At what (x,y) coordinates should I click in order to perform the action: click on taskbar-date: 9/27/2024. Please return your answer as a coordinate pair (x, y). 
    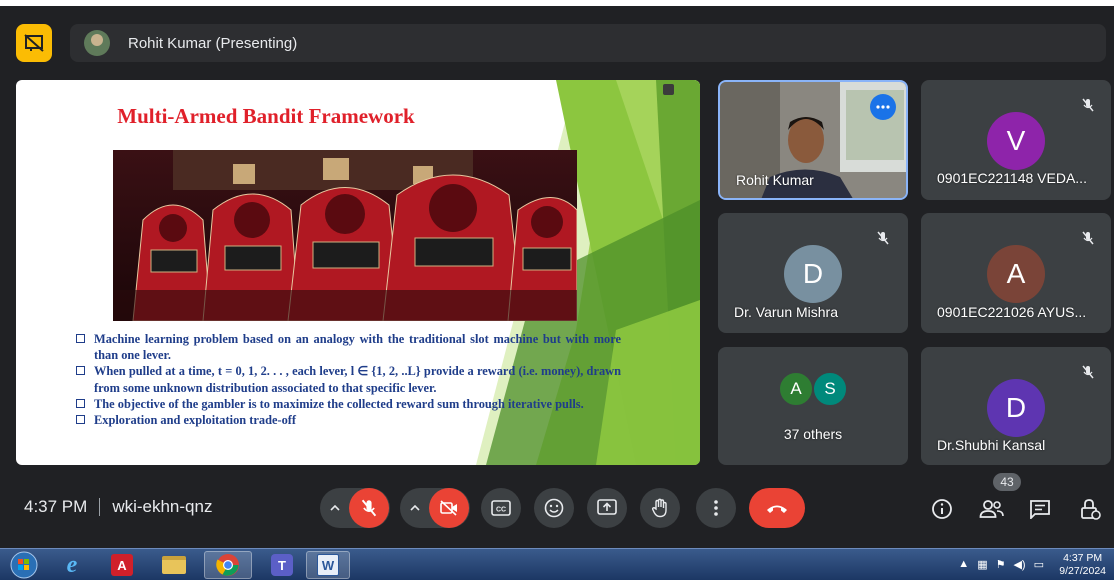
    Looking at the image, I should click on (1082, 571).